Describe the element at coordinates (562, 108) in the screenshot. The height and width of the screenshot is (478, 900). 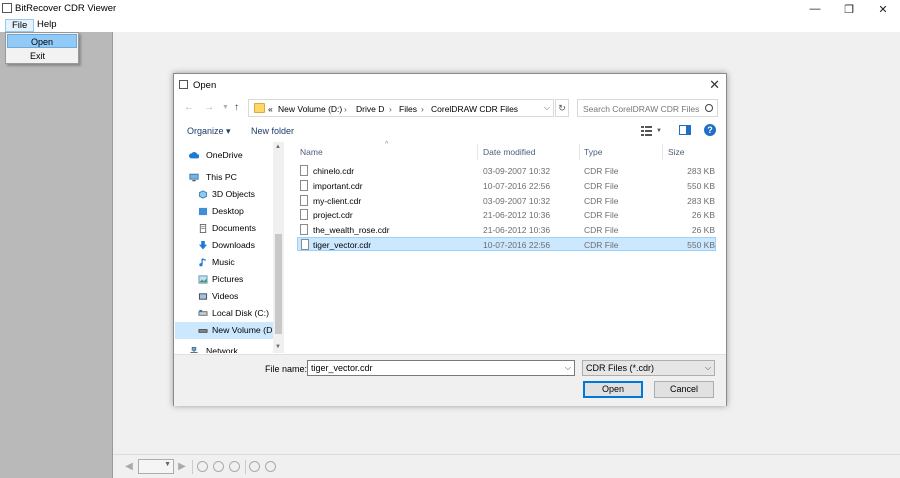
I see `refresh-icon: ↻` at that location.